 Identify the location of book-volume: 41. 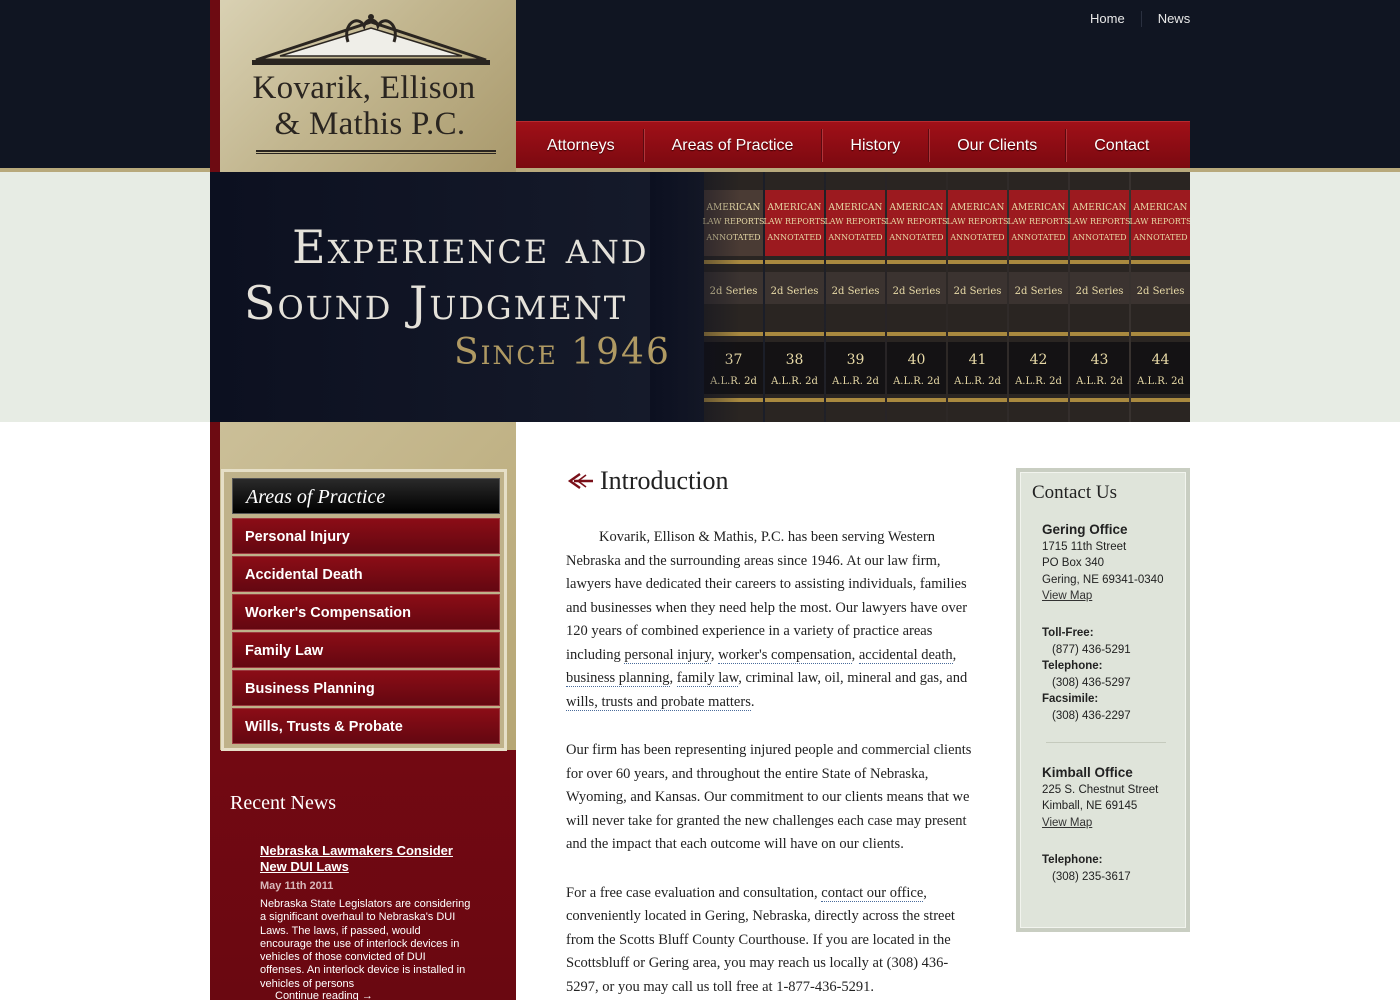
(978, 360).